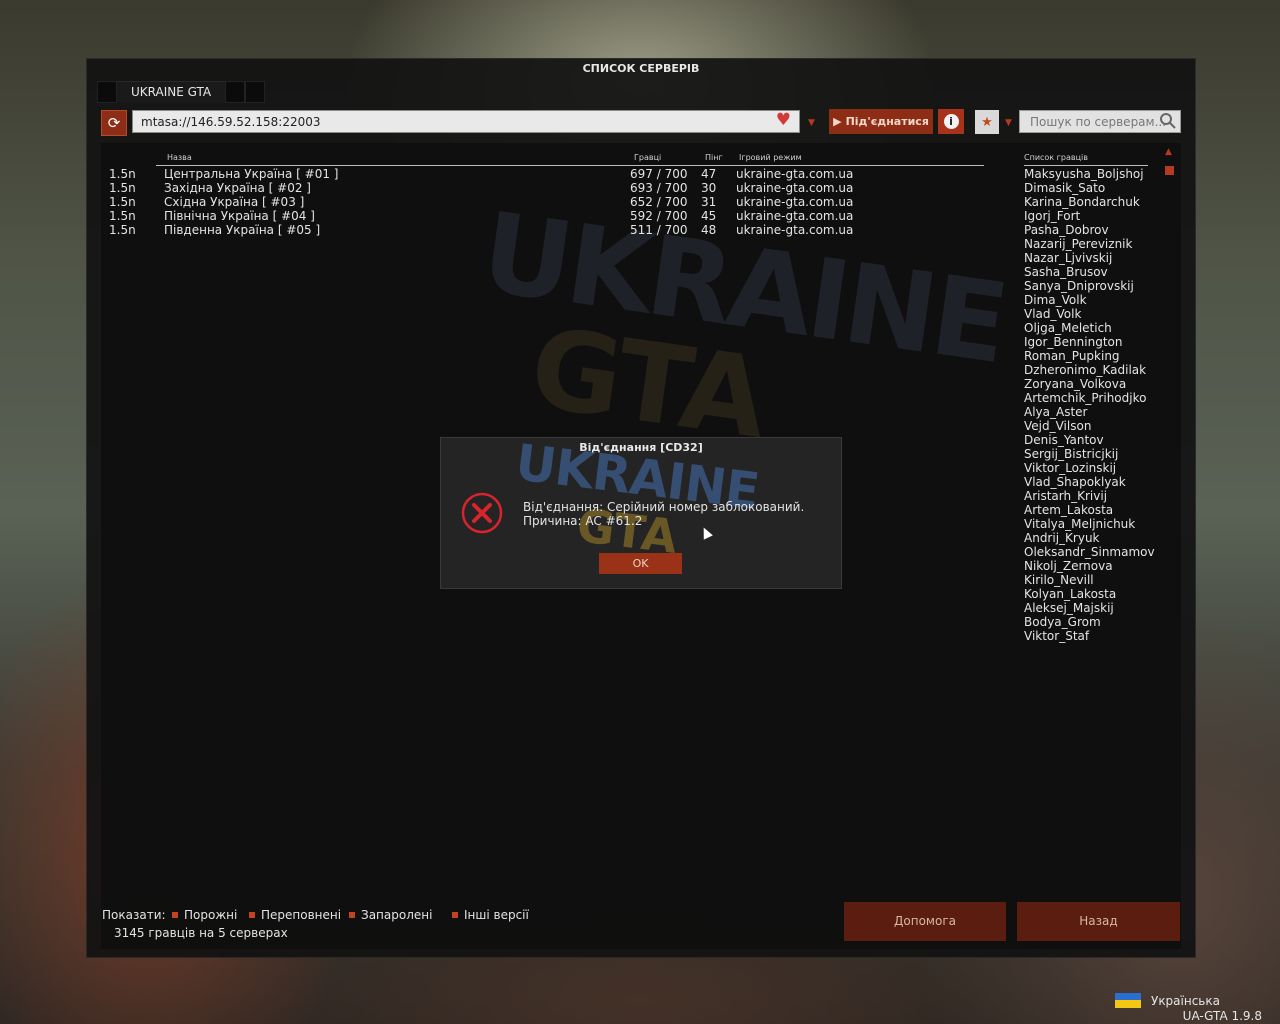 This screenshot has width=1280, height=1024. I want to click on scrollbar-thumb, so click(1169, 170).